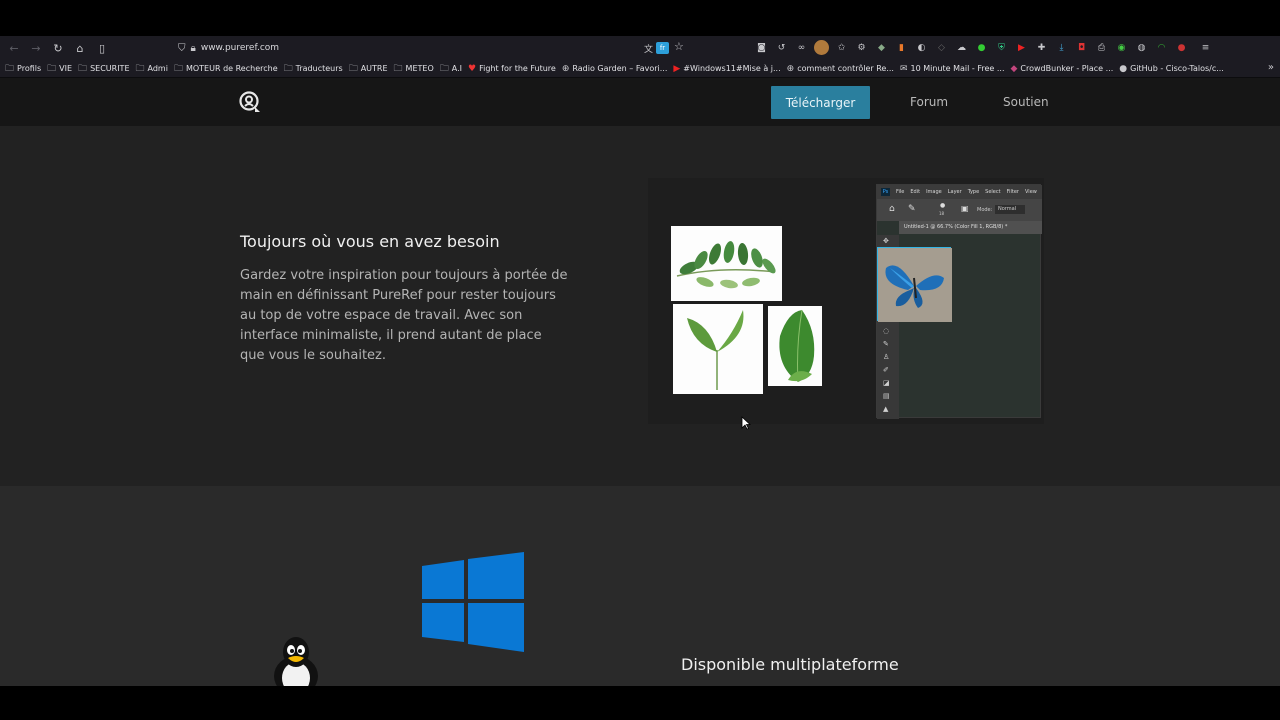 This screenshot has height=720, width=1280. I want to click on url-bar: ⛉ 🔒︎ www.pureref.com 文 fr ☆, so click(431, 48).